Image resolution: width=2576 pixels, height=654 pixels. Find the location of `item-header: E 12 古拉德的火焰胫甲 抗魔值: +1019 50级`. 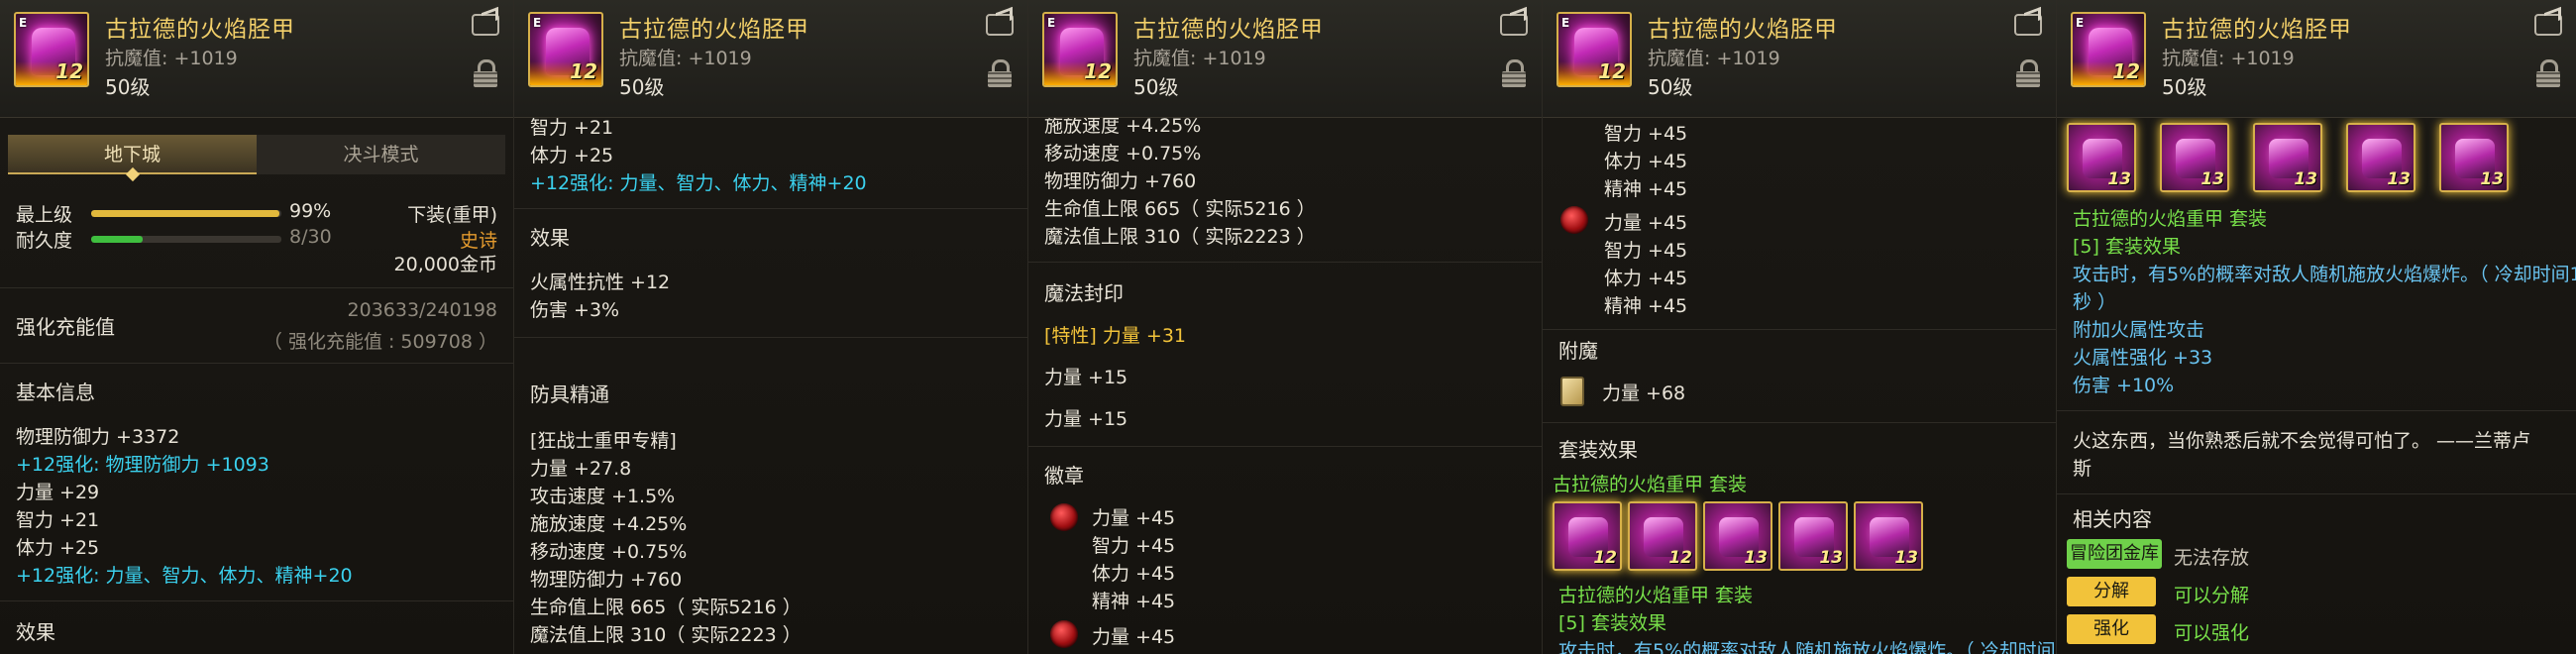

item-header: E 12 古拉德的火焰胫甲 抗魔值: +1019 50级 is located at coordinates (1800, 59).